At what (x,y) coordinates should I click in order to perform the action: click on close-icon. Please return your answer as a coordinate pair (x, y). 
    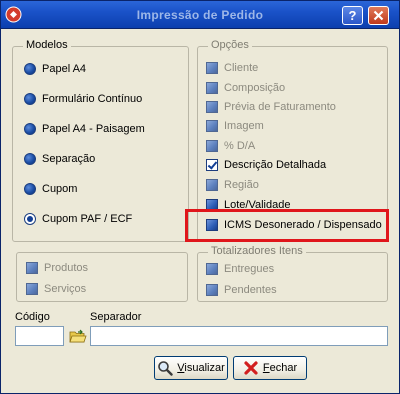
    Looking at the image, I should click on (378, 15).